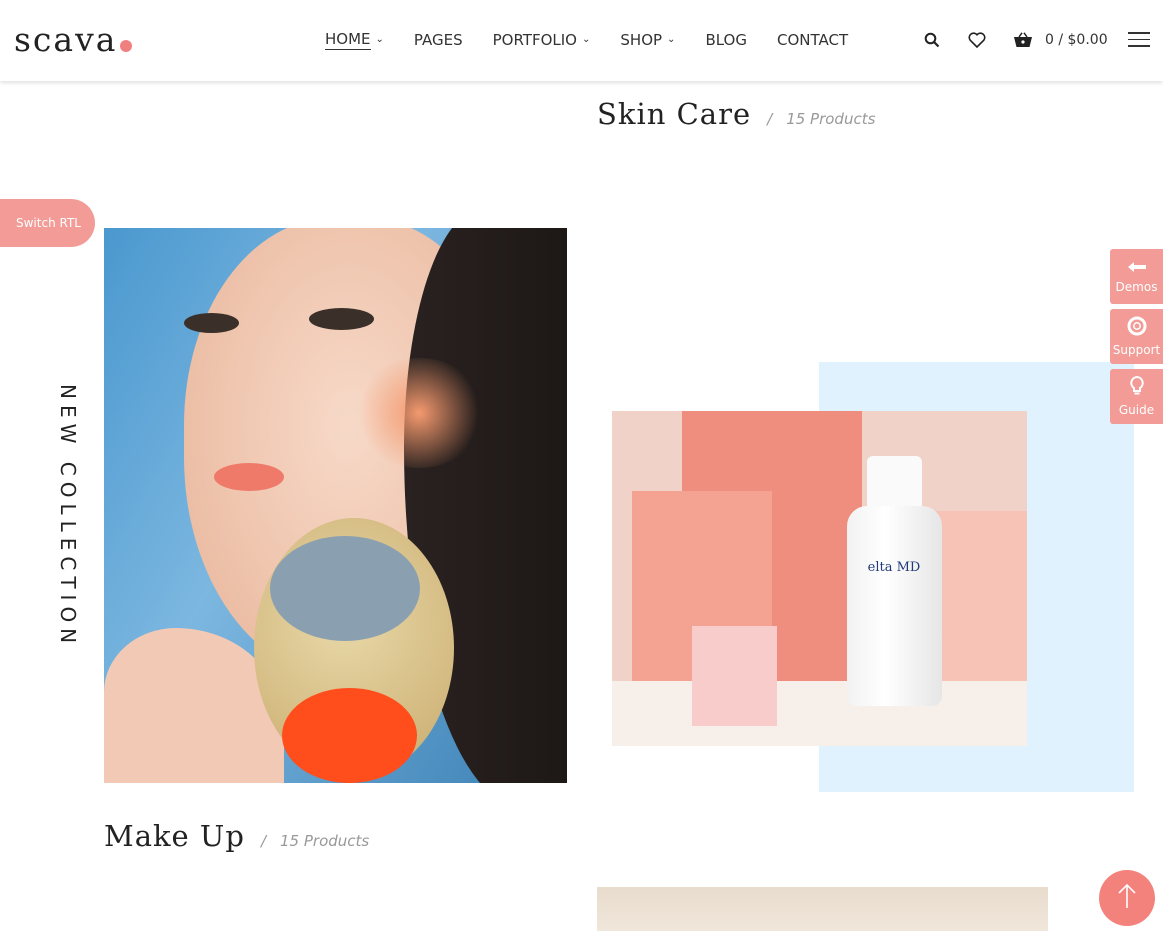 This screenshot has width=1163, height=931. I want to click on nav-shop: SHOP ⌄, so click(647, 40).